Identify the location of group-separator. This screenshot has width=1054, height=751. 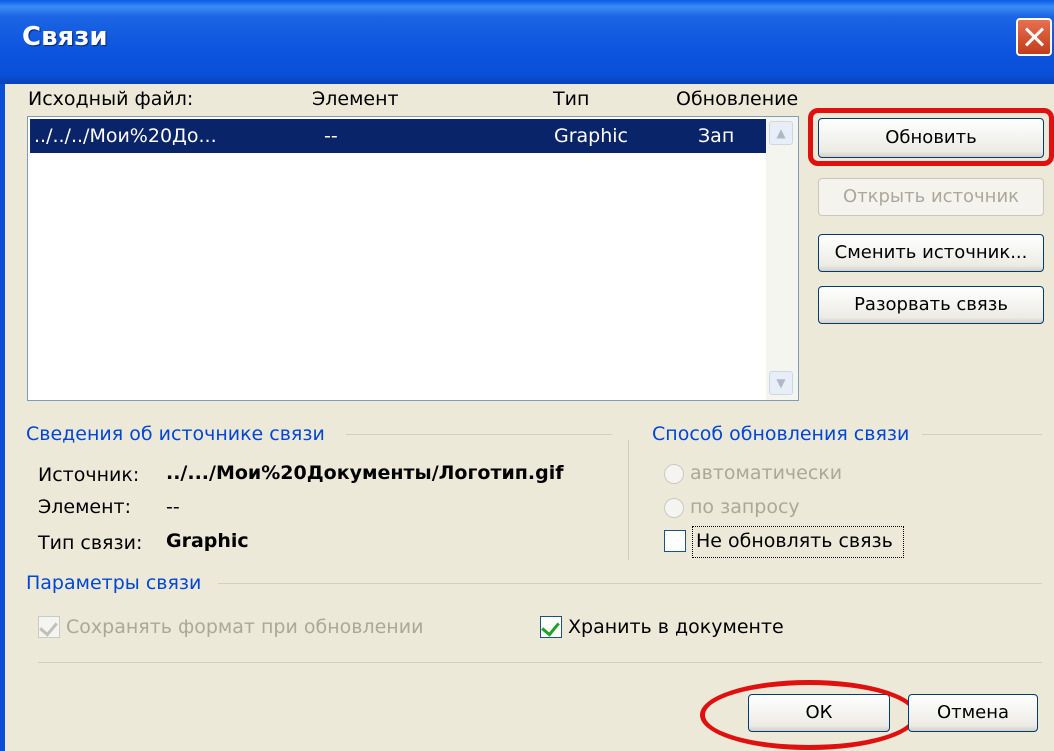
(628, 500).